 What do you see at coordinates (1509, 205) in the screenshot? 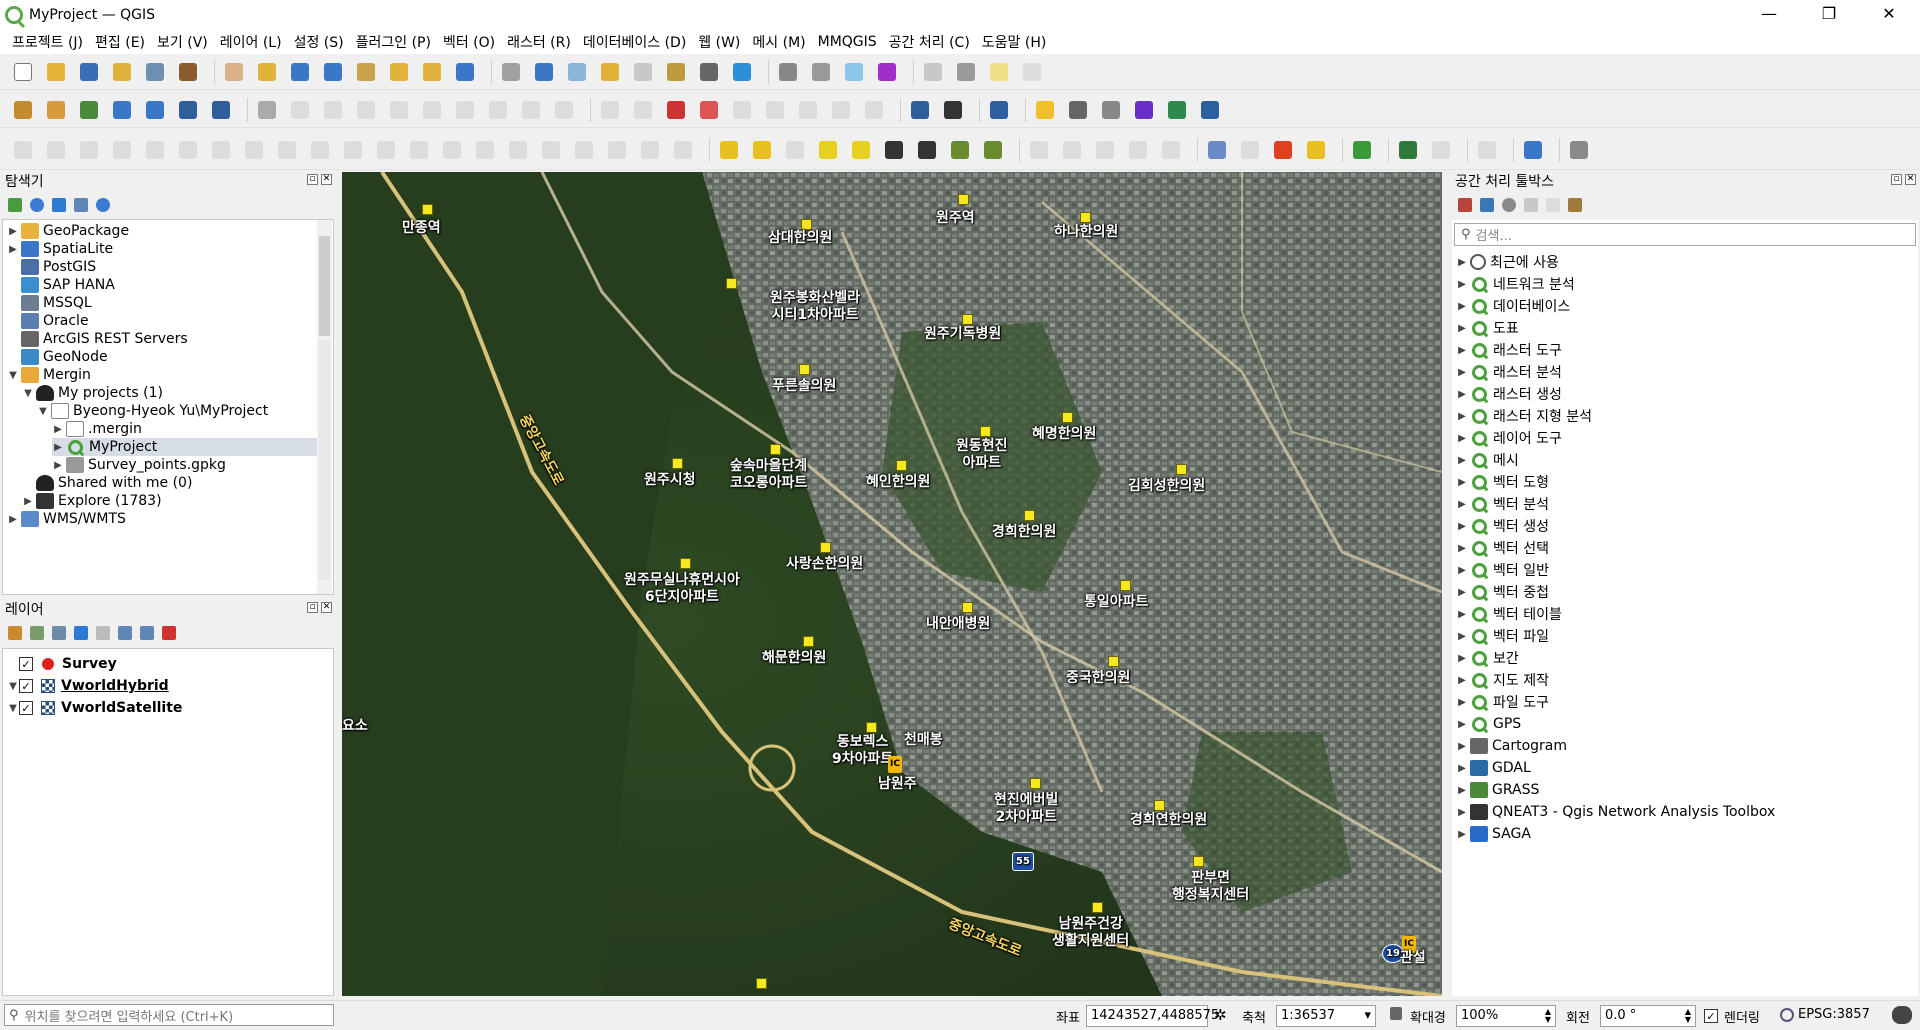
I see `history-icon` at bounding box center [1509, 205].